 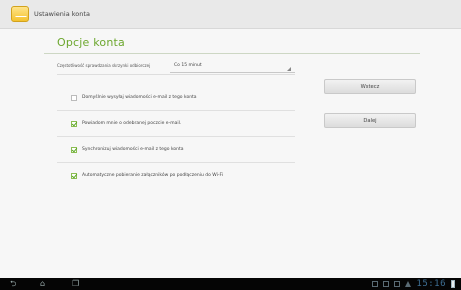 What do you see at coordinates (232, 72) in the screenshot?
I see `dropdown-underline` at bounding box center [232, 72].